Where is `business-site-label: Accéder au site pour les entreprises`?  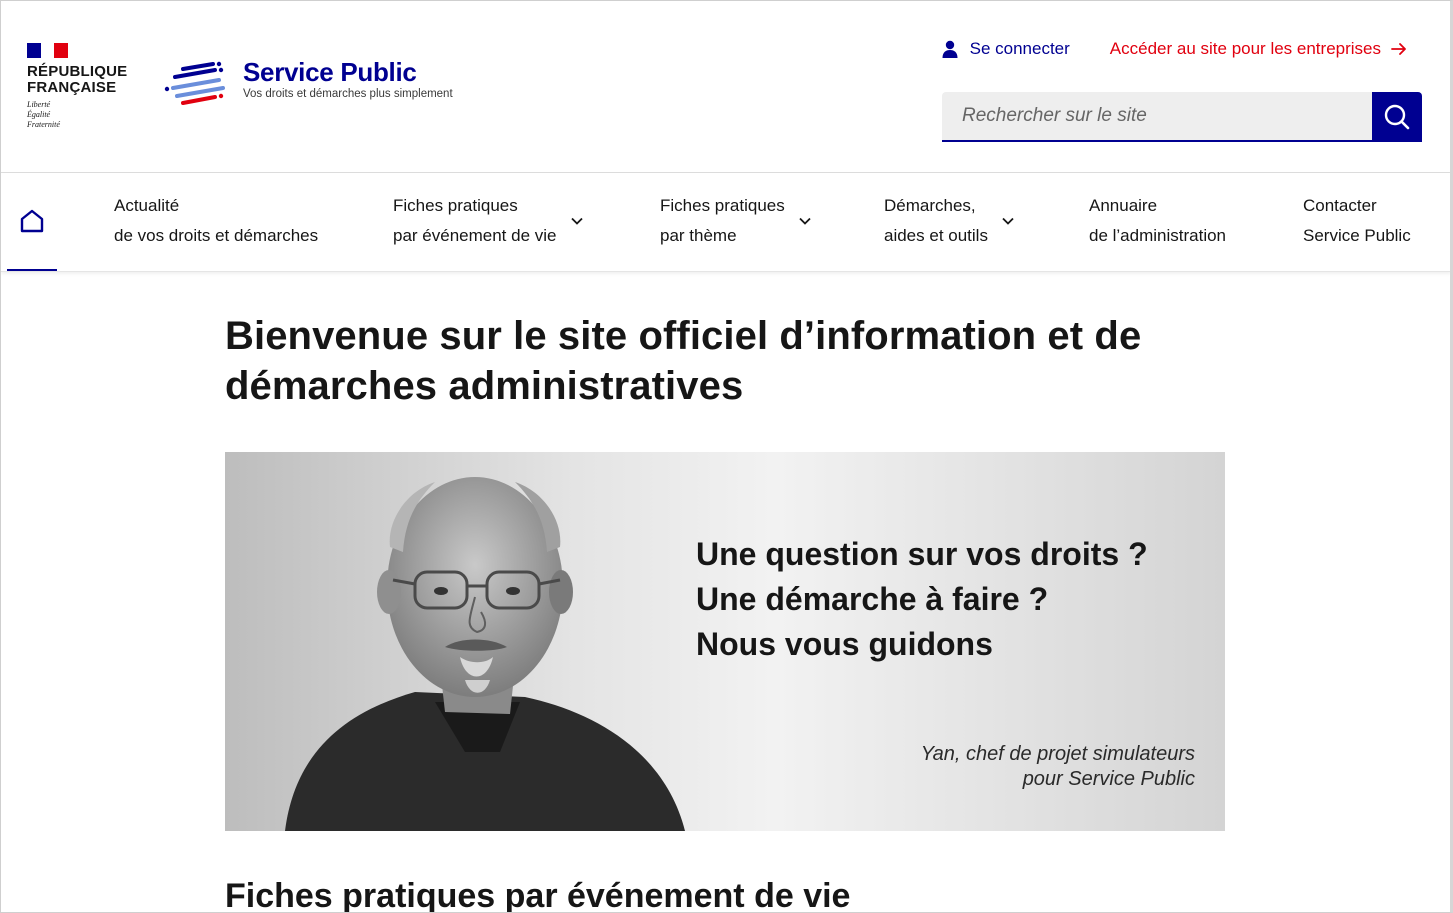 business-site-label: Accéder au site pour les entreprises is located at coordinates (1245, 48).